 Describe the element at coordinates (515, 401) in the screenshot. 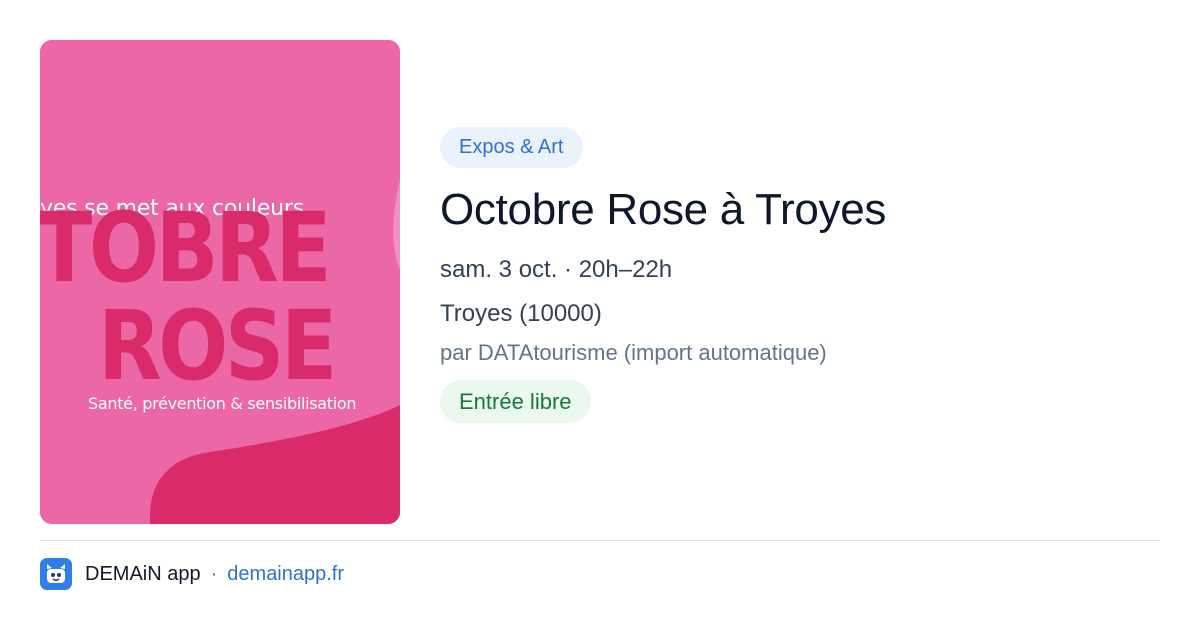

I see `price-badge: Entrée libre` at that location.